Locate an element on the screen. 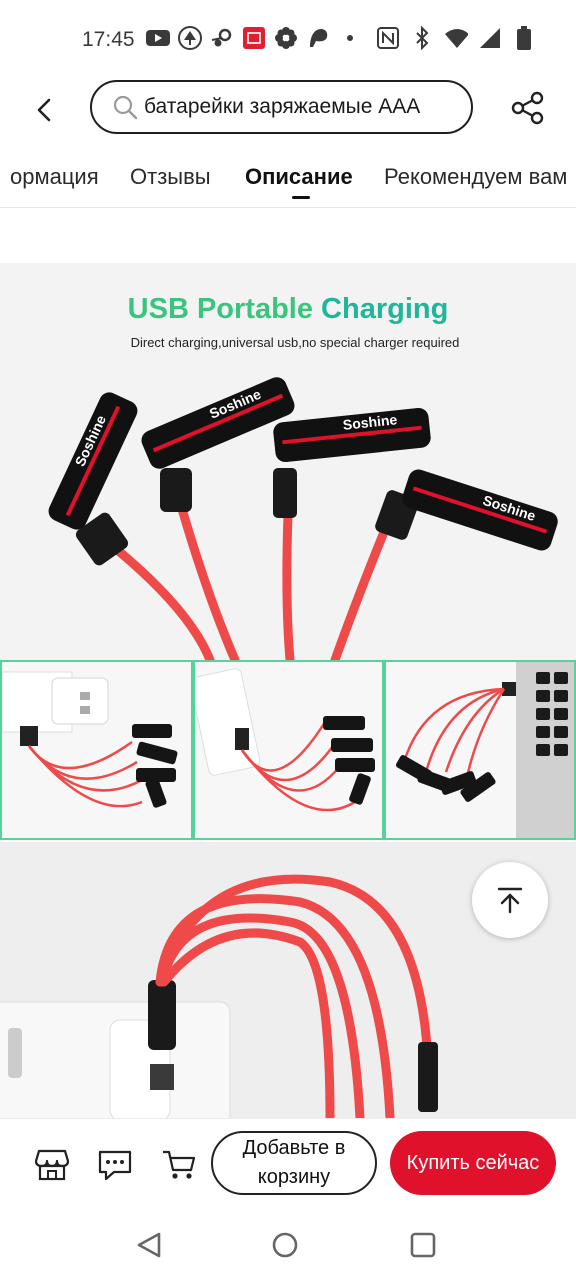  tab-reviews: Отзывы is located at coordinates (170, 177).